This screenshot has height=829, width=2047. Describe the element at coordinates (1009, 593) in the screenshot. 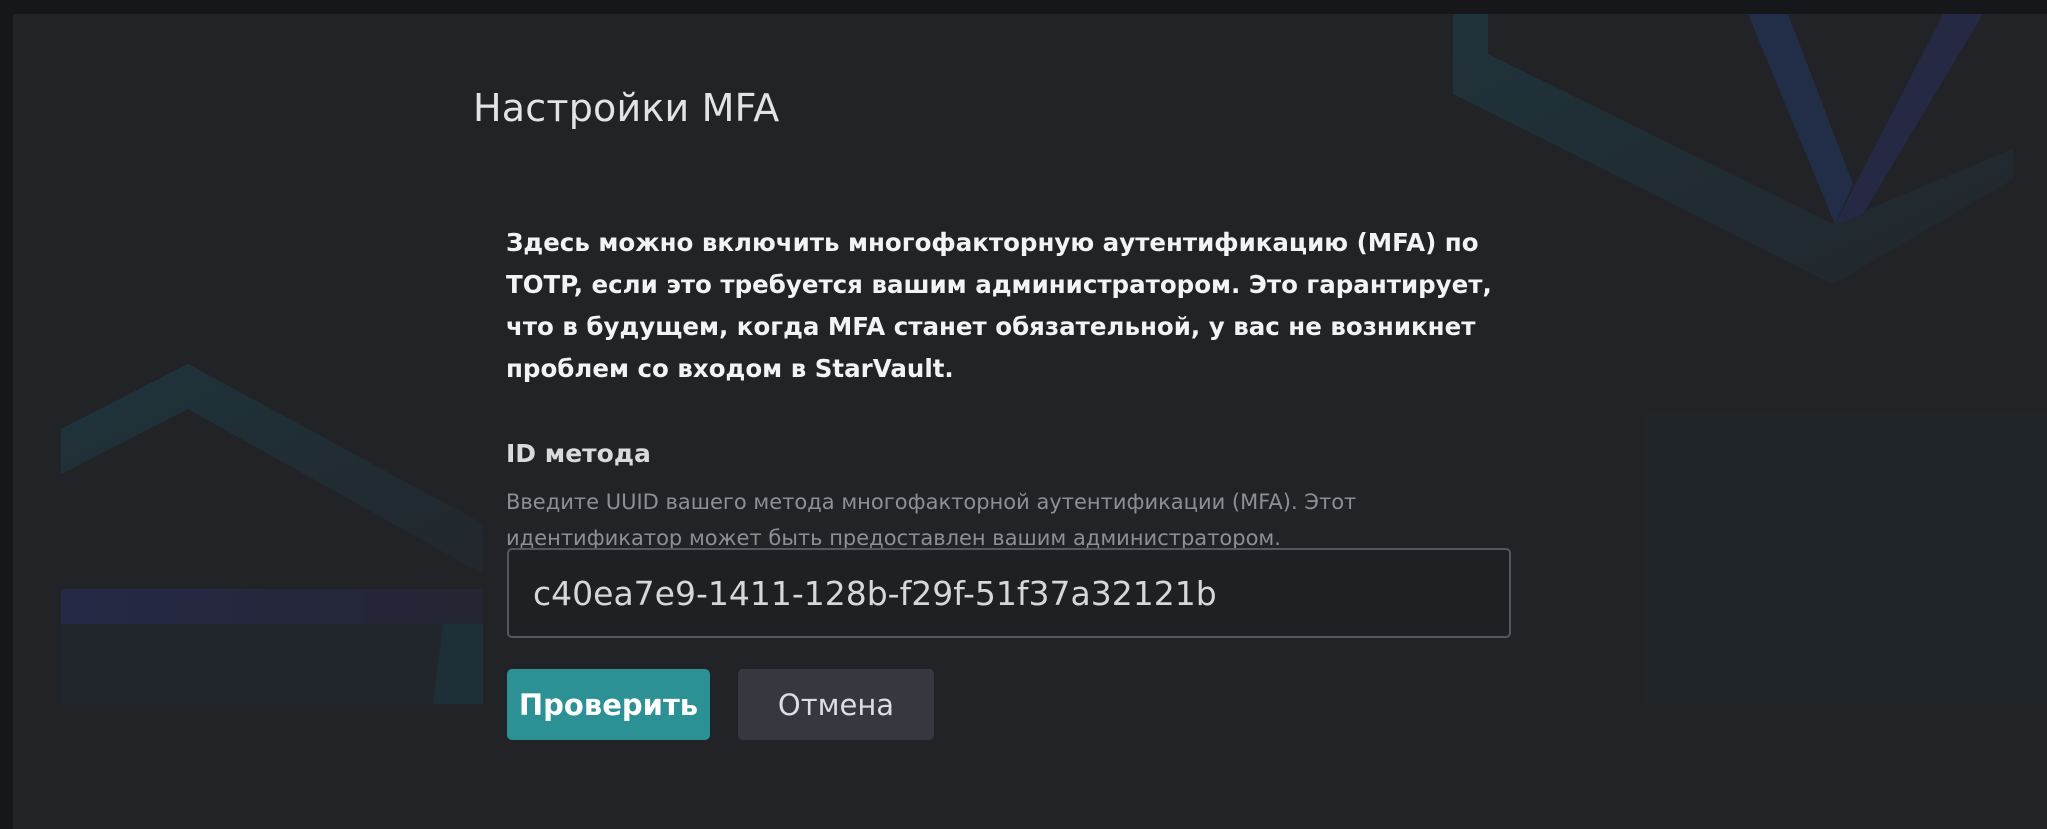

I see `method-id-input` at that location.